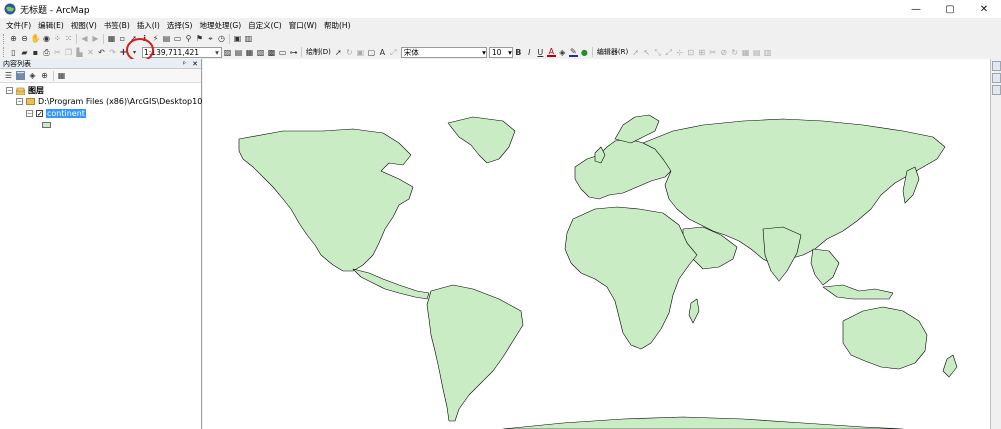 The height and width of the screenshot is (429, 1001). I want to click on marker-color-icon: ●, so click(584, 52).